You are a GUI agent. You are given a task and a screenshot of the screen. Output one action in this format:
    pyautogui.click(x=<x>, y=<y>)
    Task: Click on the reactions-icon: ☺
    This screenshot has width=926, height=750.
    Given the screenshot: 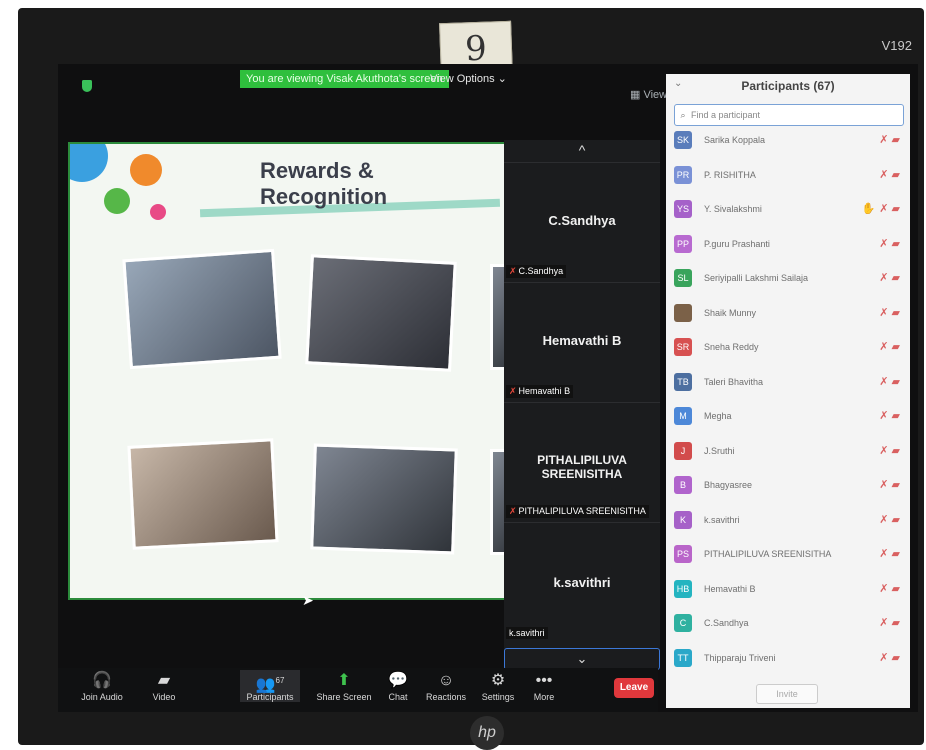 What is the action you would take?
    pyautogui.click(x=446, y=680)
    